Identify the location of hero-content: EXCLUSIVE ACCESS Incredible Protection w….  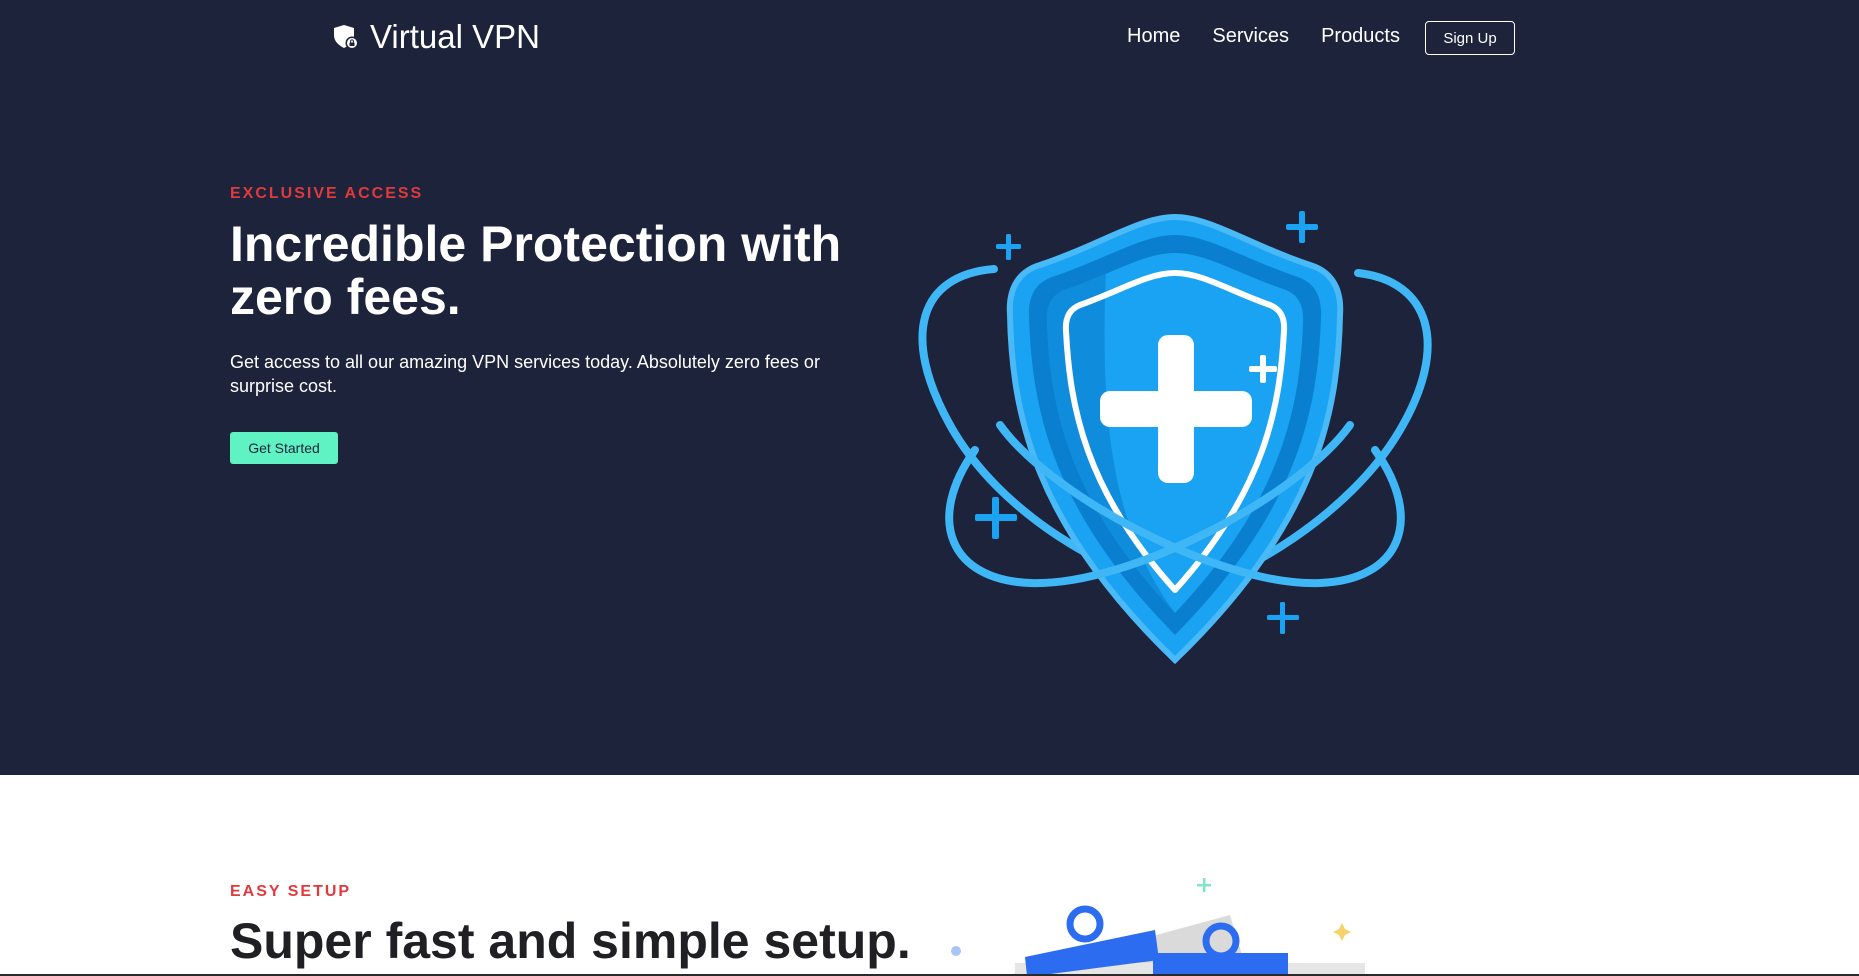
(550, 324).